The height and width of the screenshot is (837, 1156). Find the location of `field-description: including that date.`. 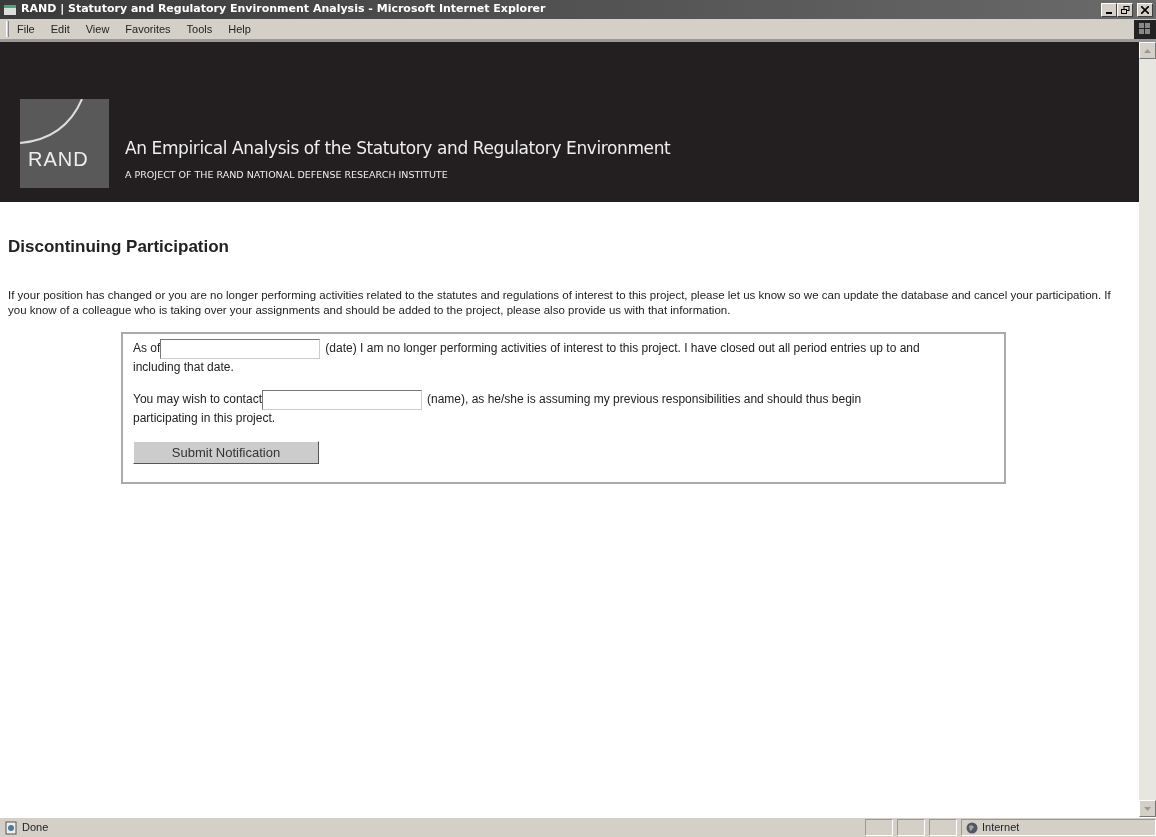

field-description: including that date. is located at coordinates (183, 366).